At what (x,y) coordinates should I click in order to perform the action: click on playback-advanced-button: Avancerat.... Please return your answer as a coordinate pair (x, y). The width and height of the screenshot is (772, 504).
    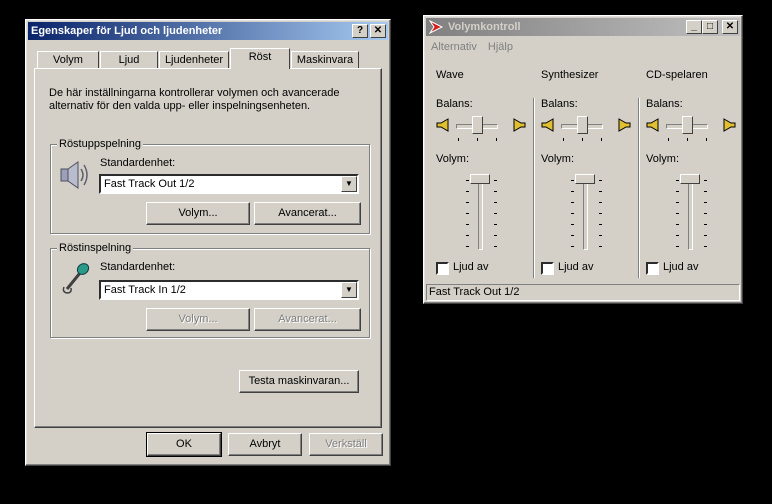
    Looking at the image, I should click on (307, 213).